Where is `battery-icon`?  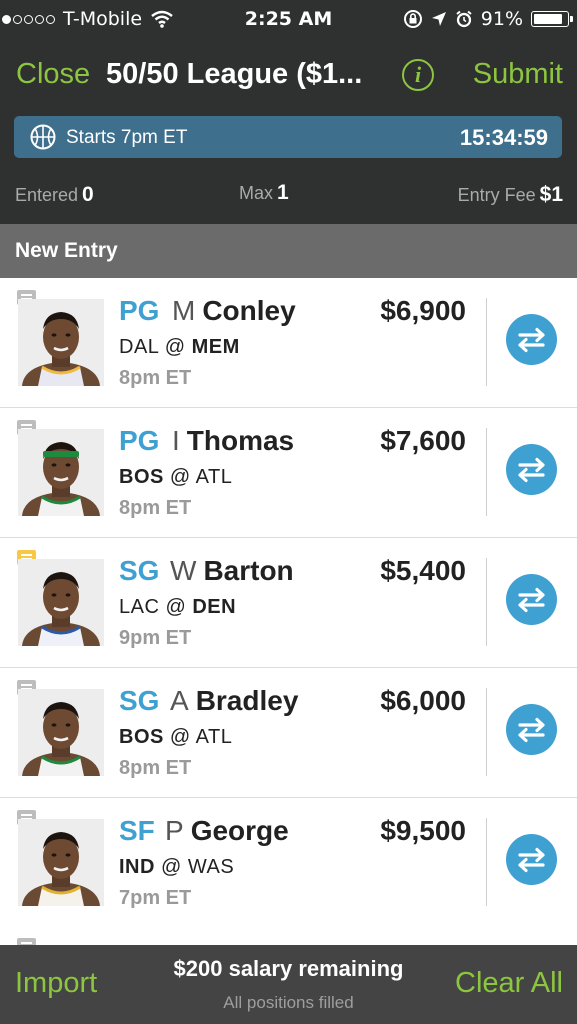 battery-icon is located at coordinates (552, 19).